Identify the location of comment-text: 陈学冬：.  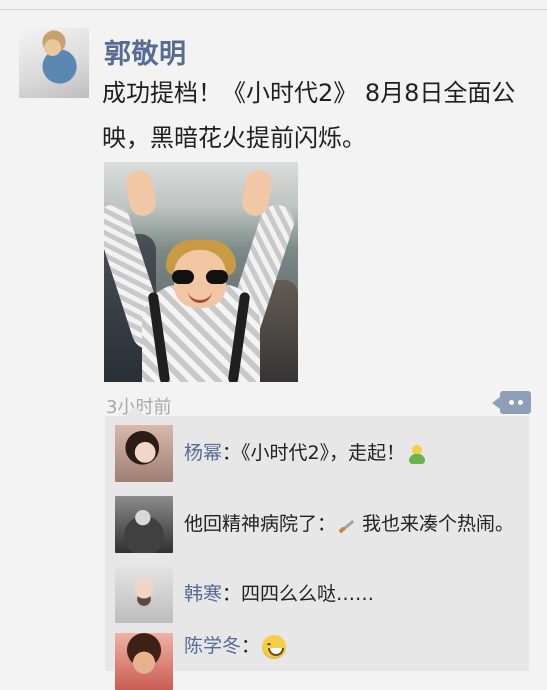
(351, 646).